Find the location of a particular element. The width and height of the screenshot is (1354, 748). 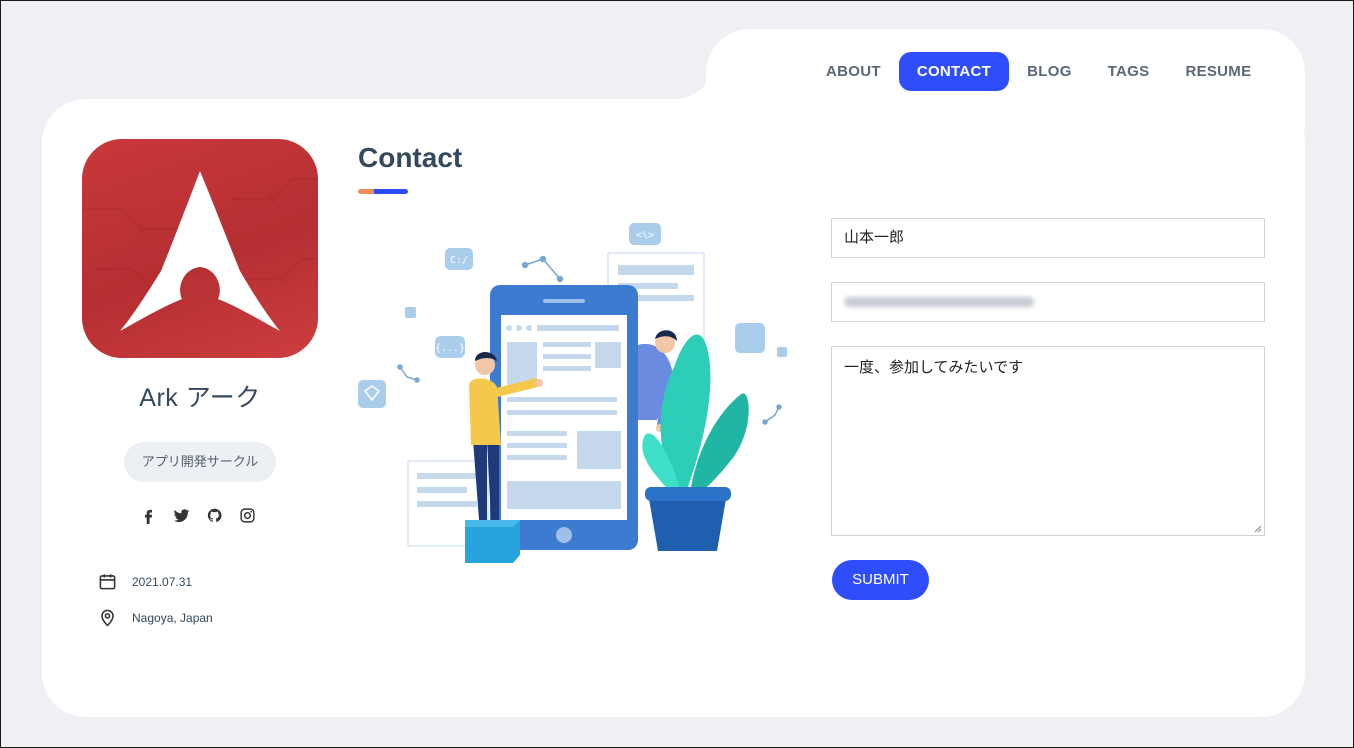

social-links is located at coordinates (198, 515).